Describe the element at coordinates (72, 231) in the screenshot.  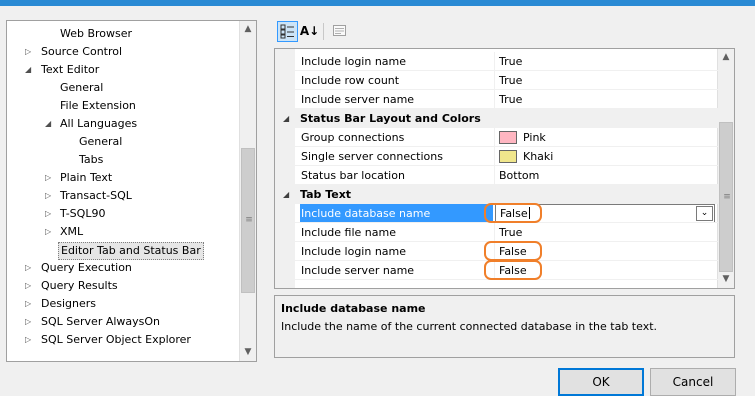
I see `tree-item-label: XML` at that location.